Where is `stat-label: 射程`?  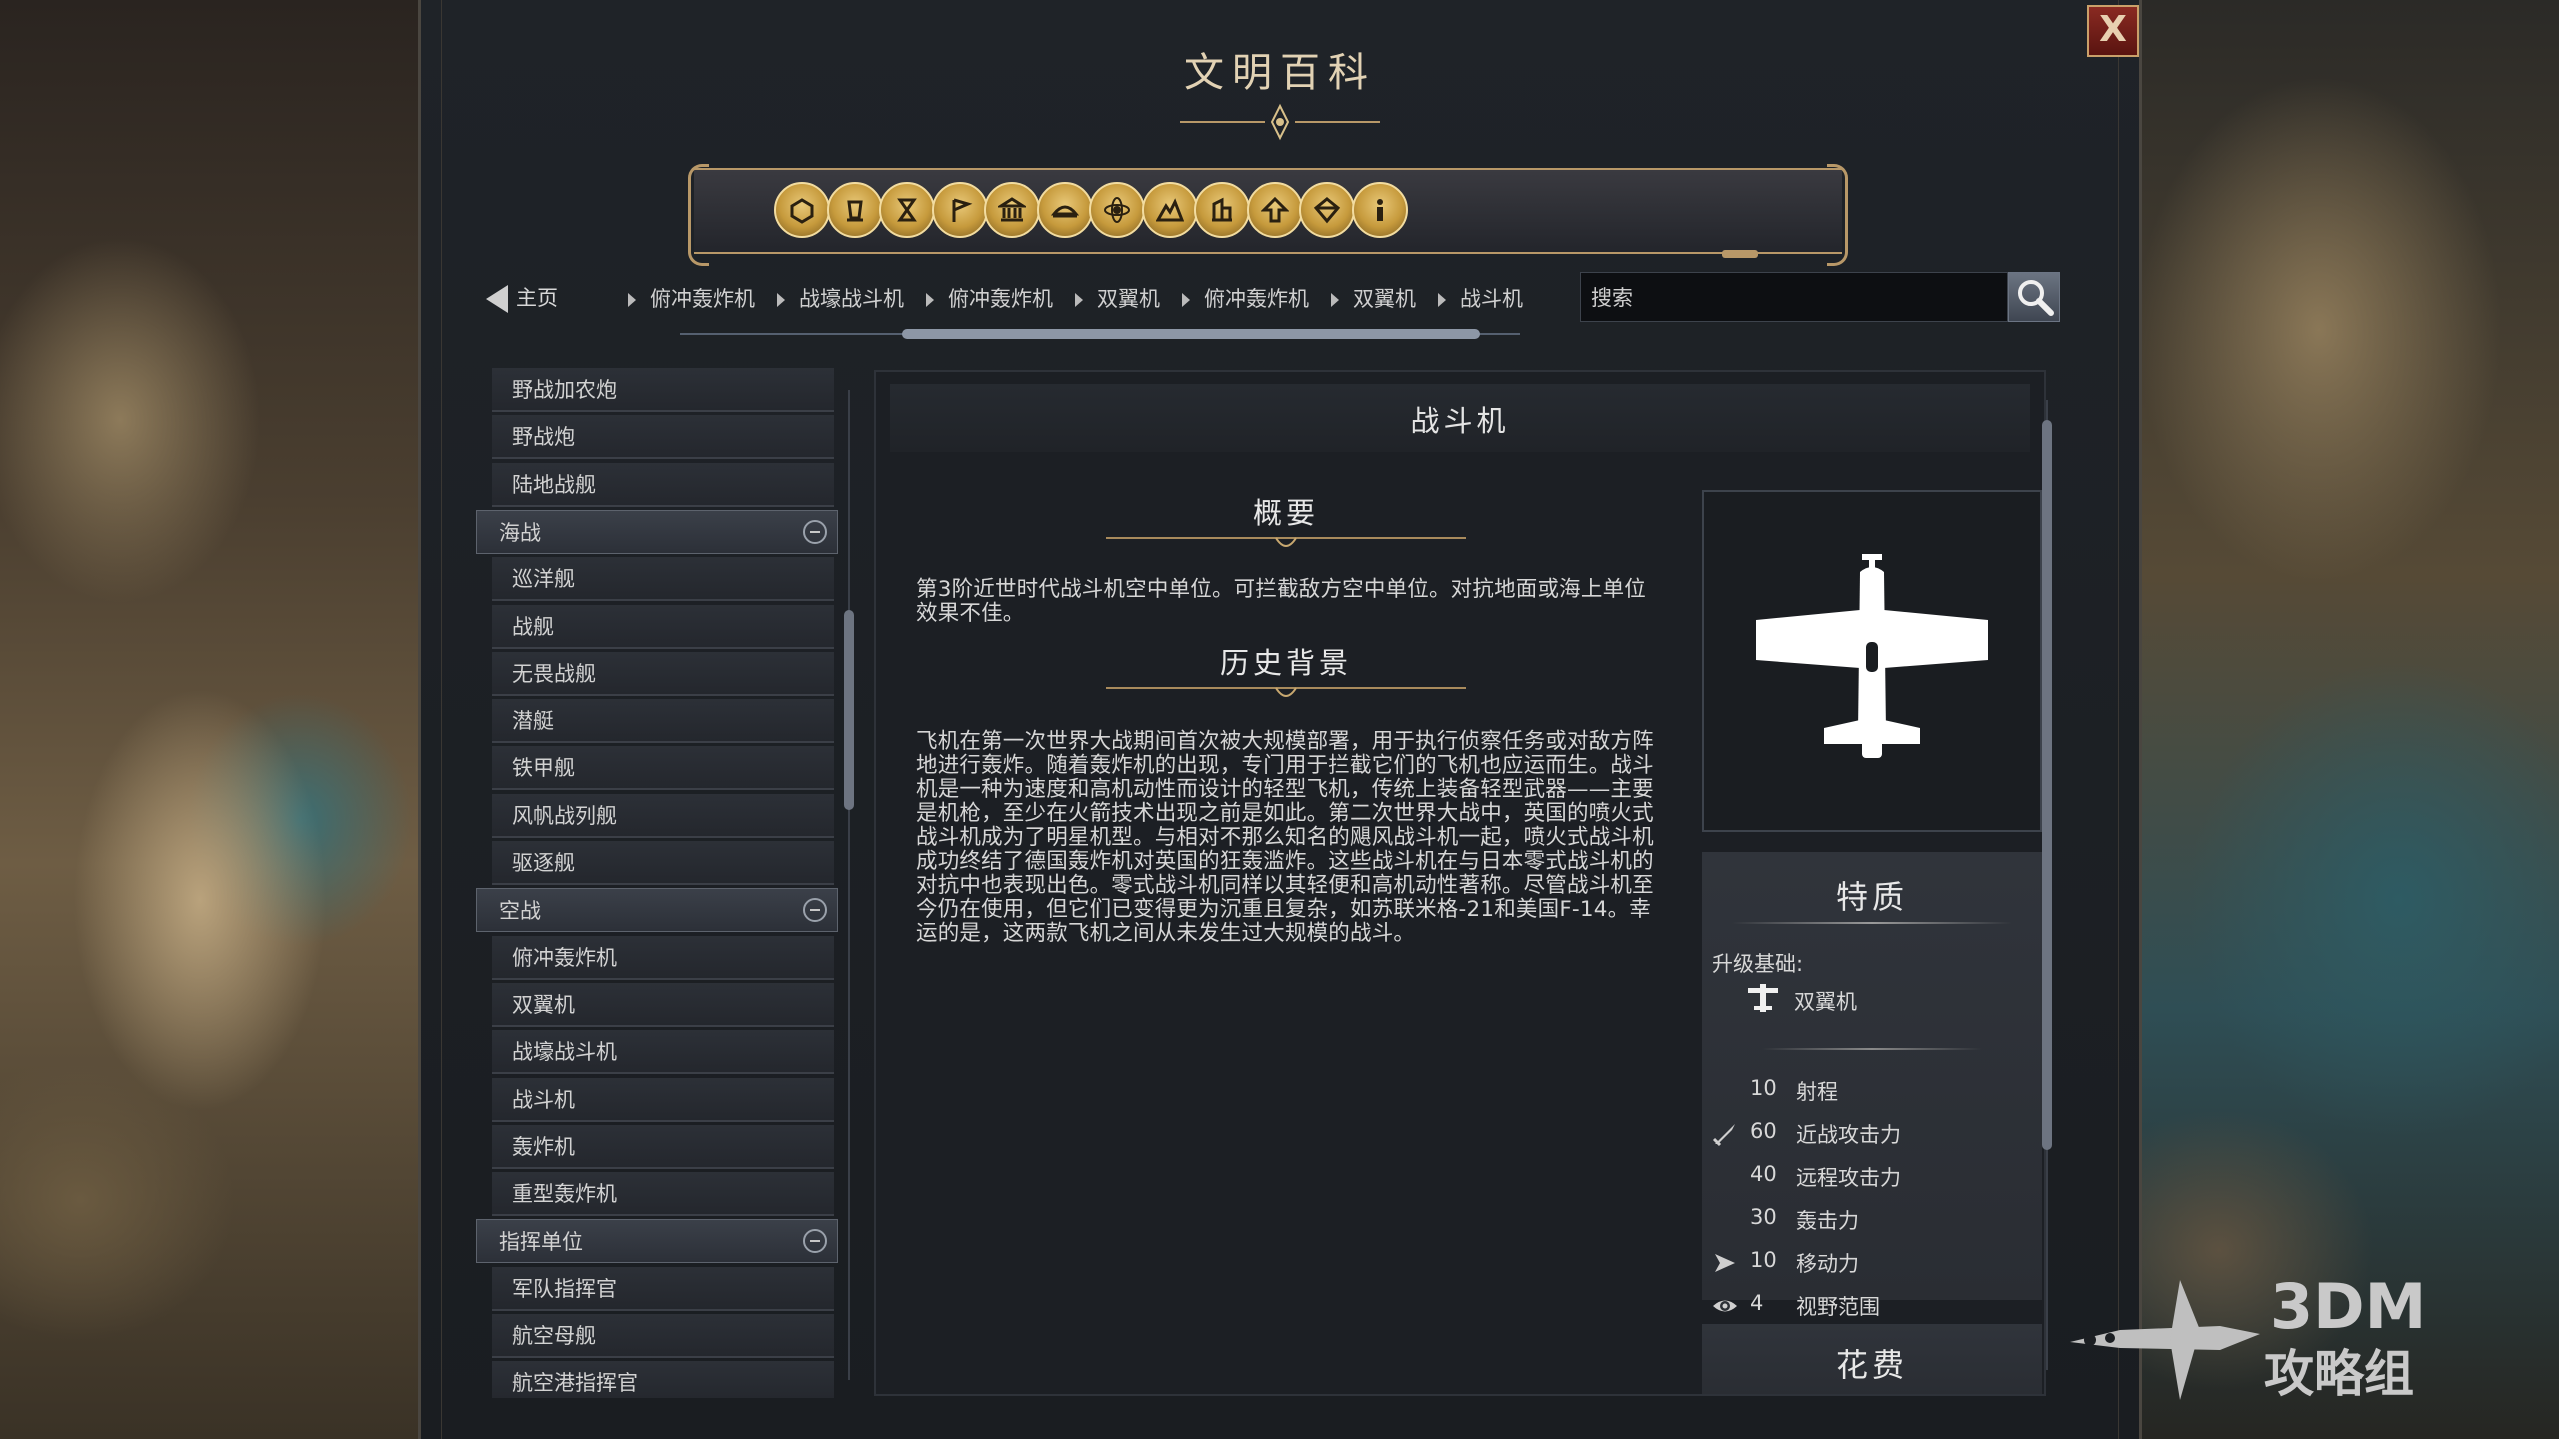
stat-label: 射程 is located at coordinates (1817, 1092).